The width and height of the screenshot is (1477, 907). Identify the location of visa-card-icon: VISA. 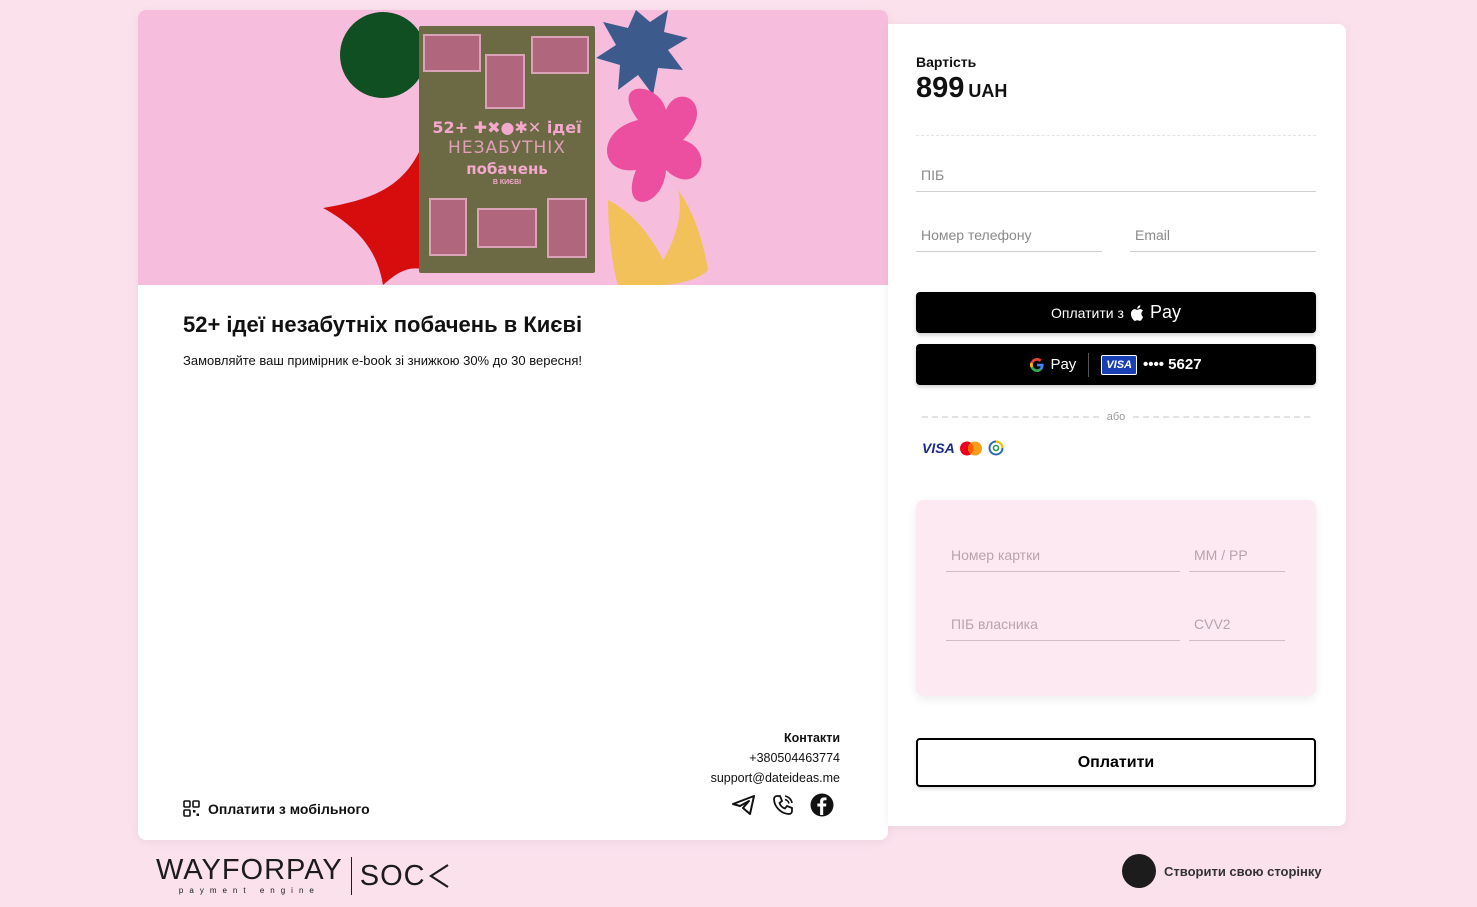
(1119, 364).